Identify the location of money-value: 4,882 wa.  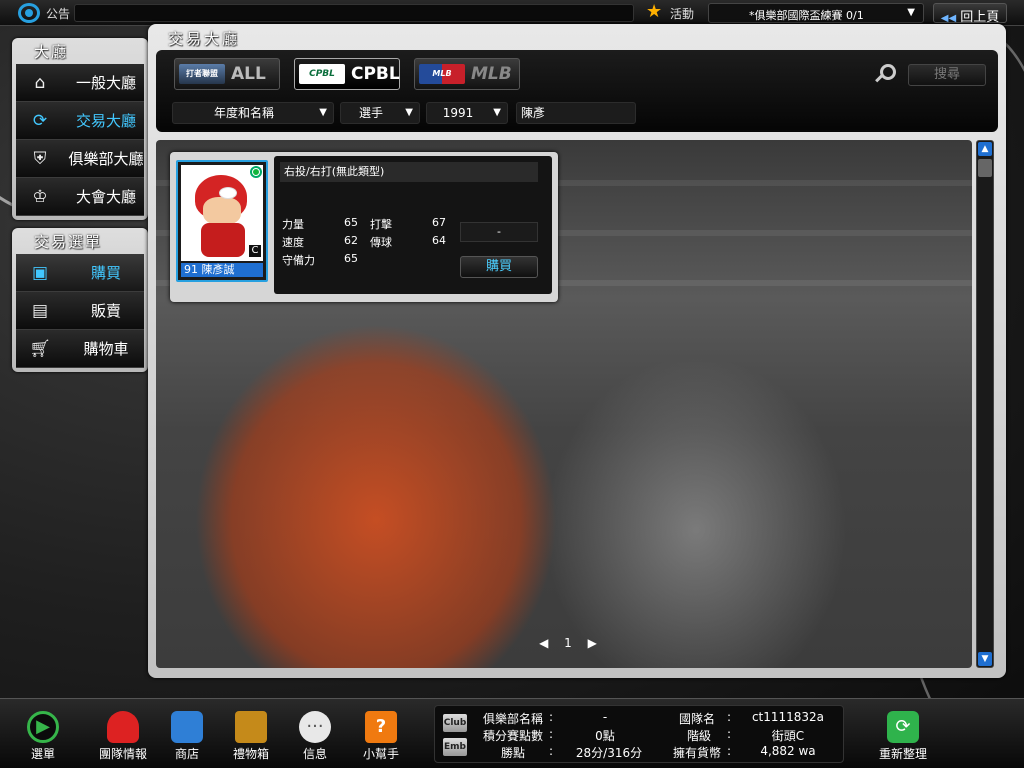
(788, 751).